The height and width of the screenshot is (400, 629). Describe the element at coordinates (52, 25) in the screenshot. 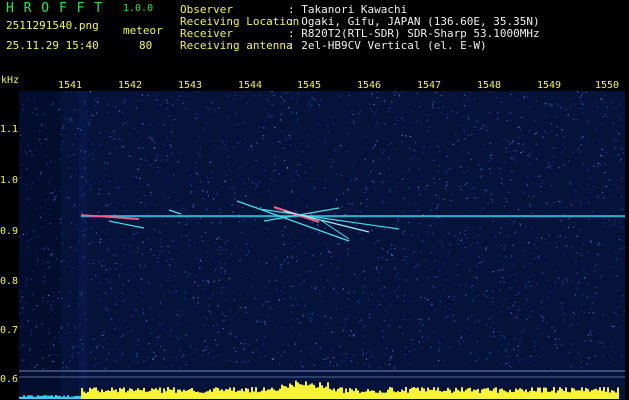

I see `file-name: 2511291540.png` at that location.